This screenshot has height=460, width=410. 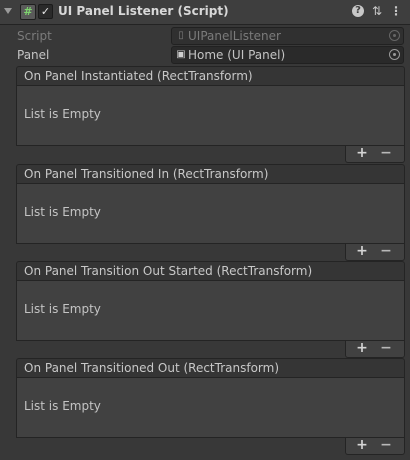 What do you see at coordinates (138, 76) in the screenshot?
I see `event-title: On Panel Instantiated (RectTransform)` at bounding box center [138, 76].